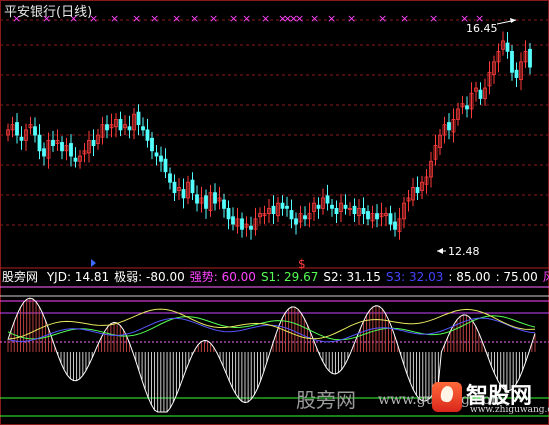 This screenshot has height=425, width=549. What do you see at coordinates (299, 18) in the screenshot?
I see `cross-marker-16: ×` at bounding box center [299, 18].